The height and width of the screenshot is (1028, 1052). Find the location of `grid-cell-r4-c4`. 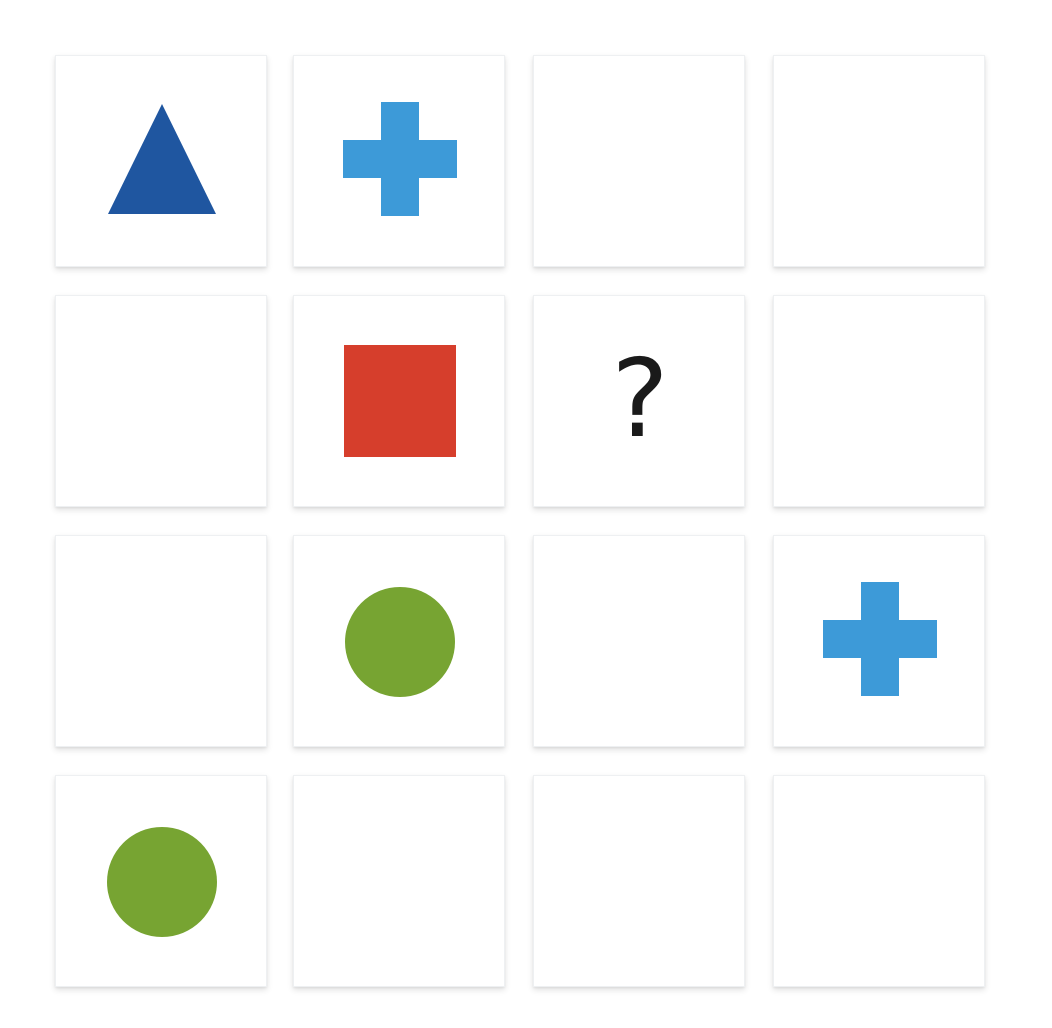

grid-cell-r4-c4 is located at coordinates (879, 881).